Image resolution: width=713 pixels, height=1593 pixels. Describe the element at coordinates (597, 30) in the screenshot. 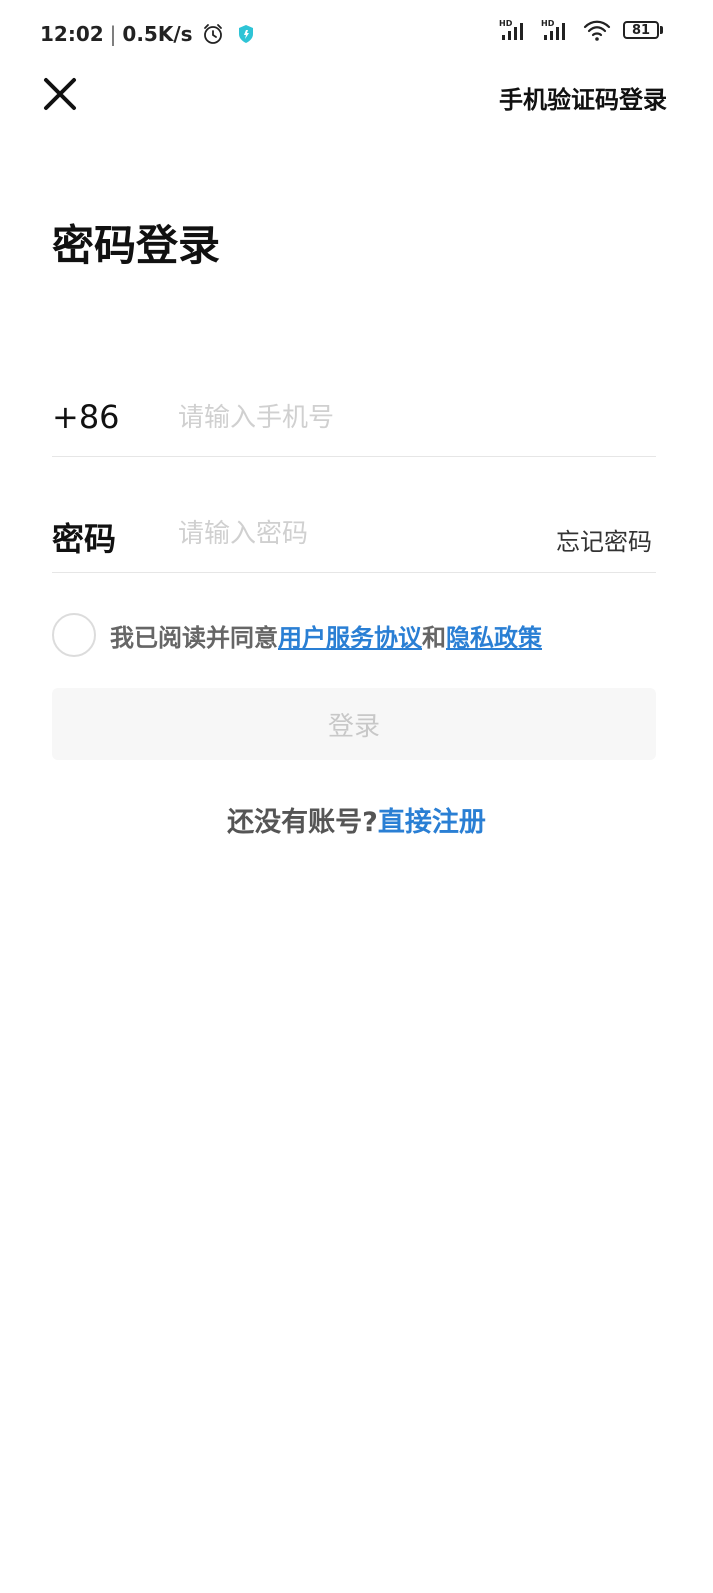

I see `wifi-icon` at that location.